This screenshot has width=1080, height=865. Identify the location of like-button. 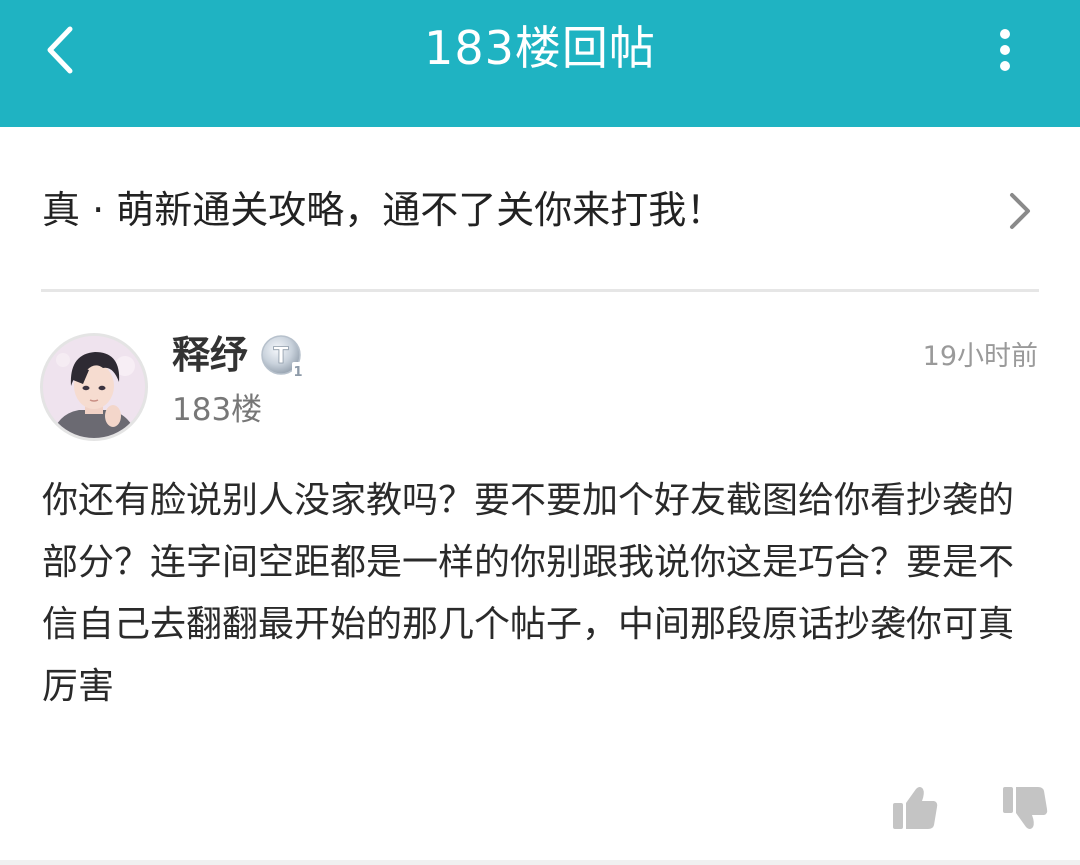
(915, 808).